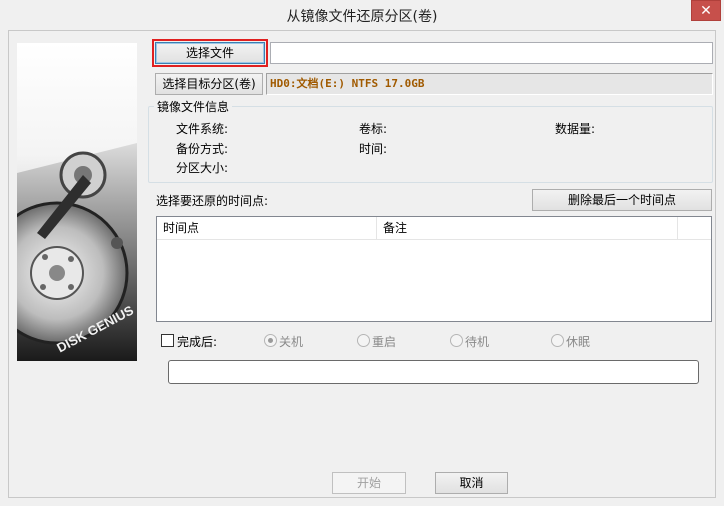 The height and width of the screenshot is (506, 724). What do you see at coordinates (433, 372) in the screenshot?
I see `progress-bar` at bounding box center [433, 372].